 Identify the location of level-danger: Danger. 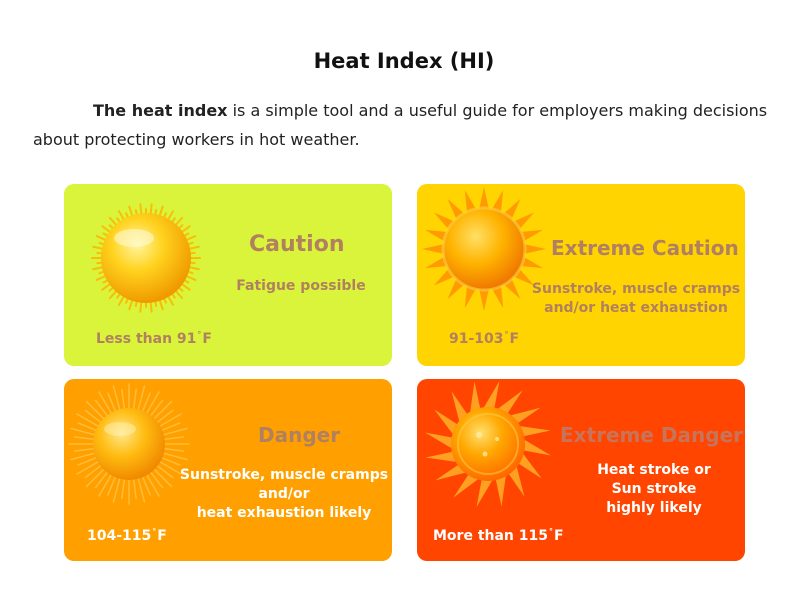
(299, 435).